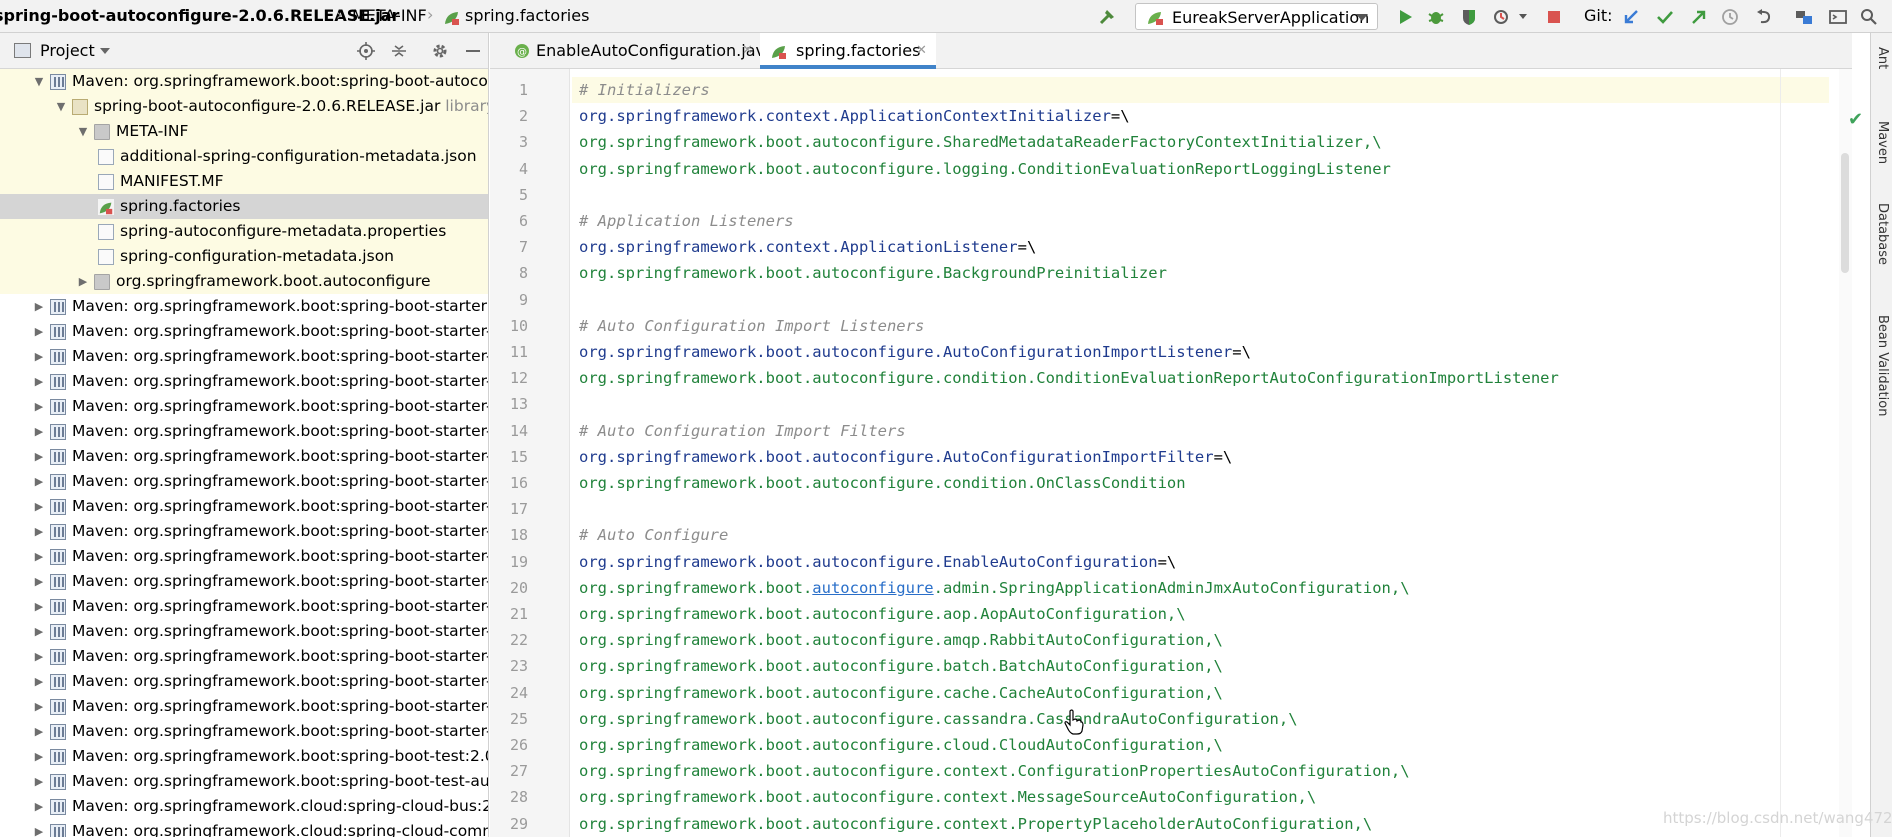 The height and width of the screenshot is (837, 1892). What do you see at coordinates (1107, 17) in the screenshot?
I see `build-hammer-icon` at bounding box center [1107, 17].